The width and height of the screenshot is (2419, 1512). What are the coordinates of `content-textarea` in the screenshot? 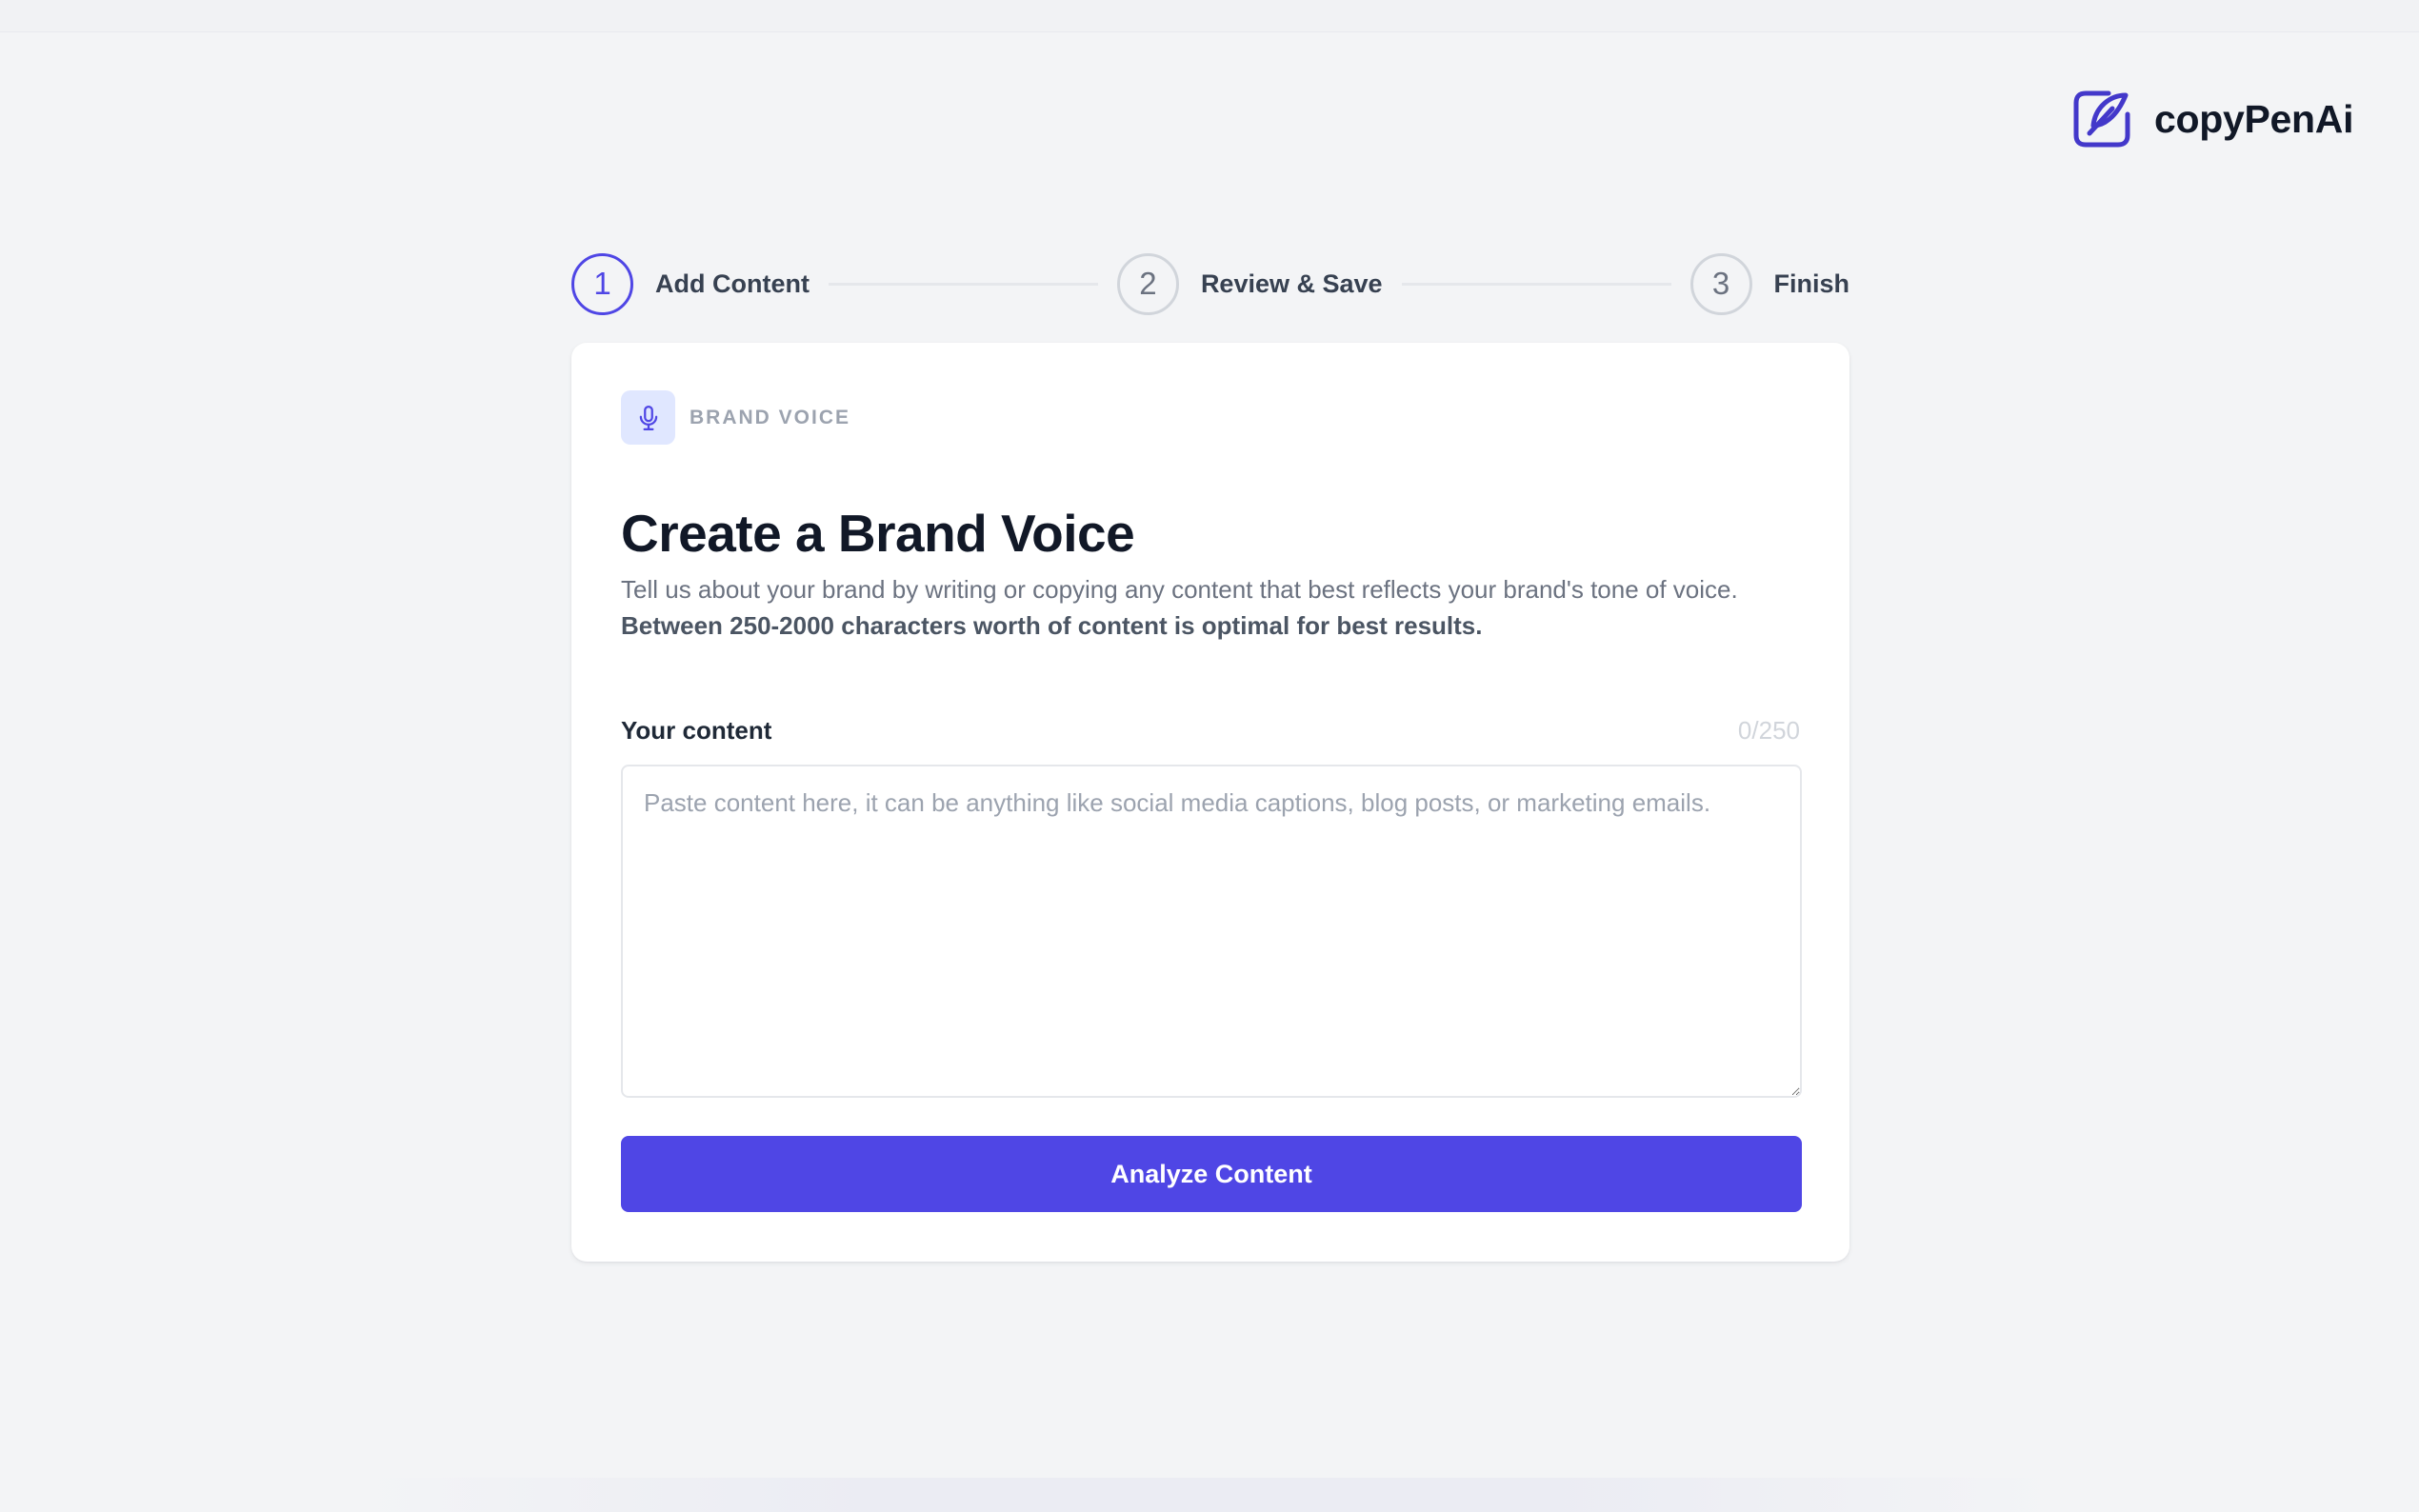 It's located at (1211, 931).